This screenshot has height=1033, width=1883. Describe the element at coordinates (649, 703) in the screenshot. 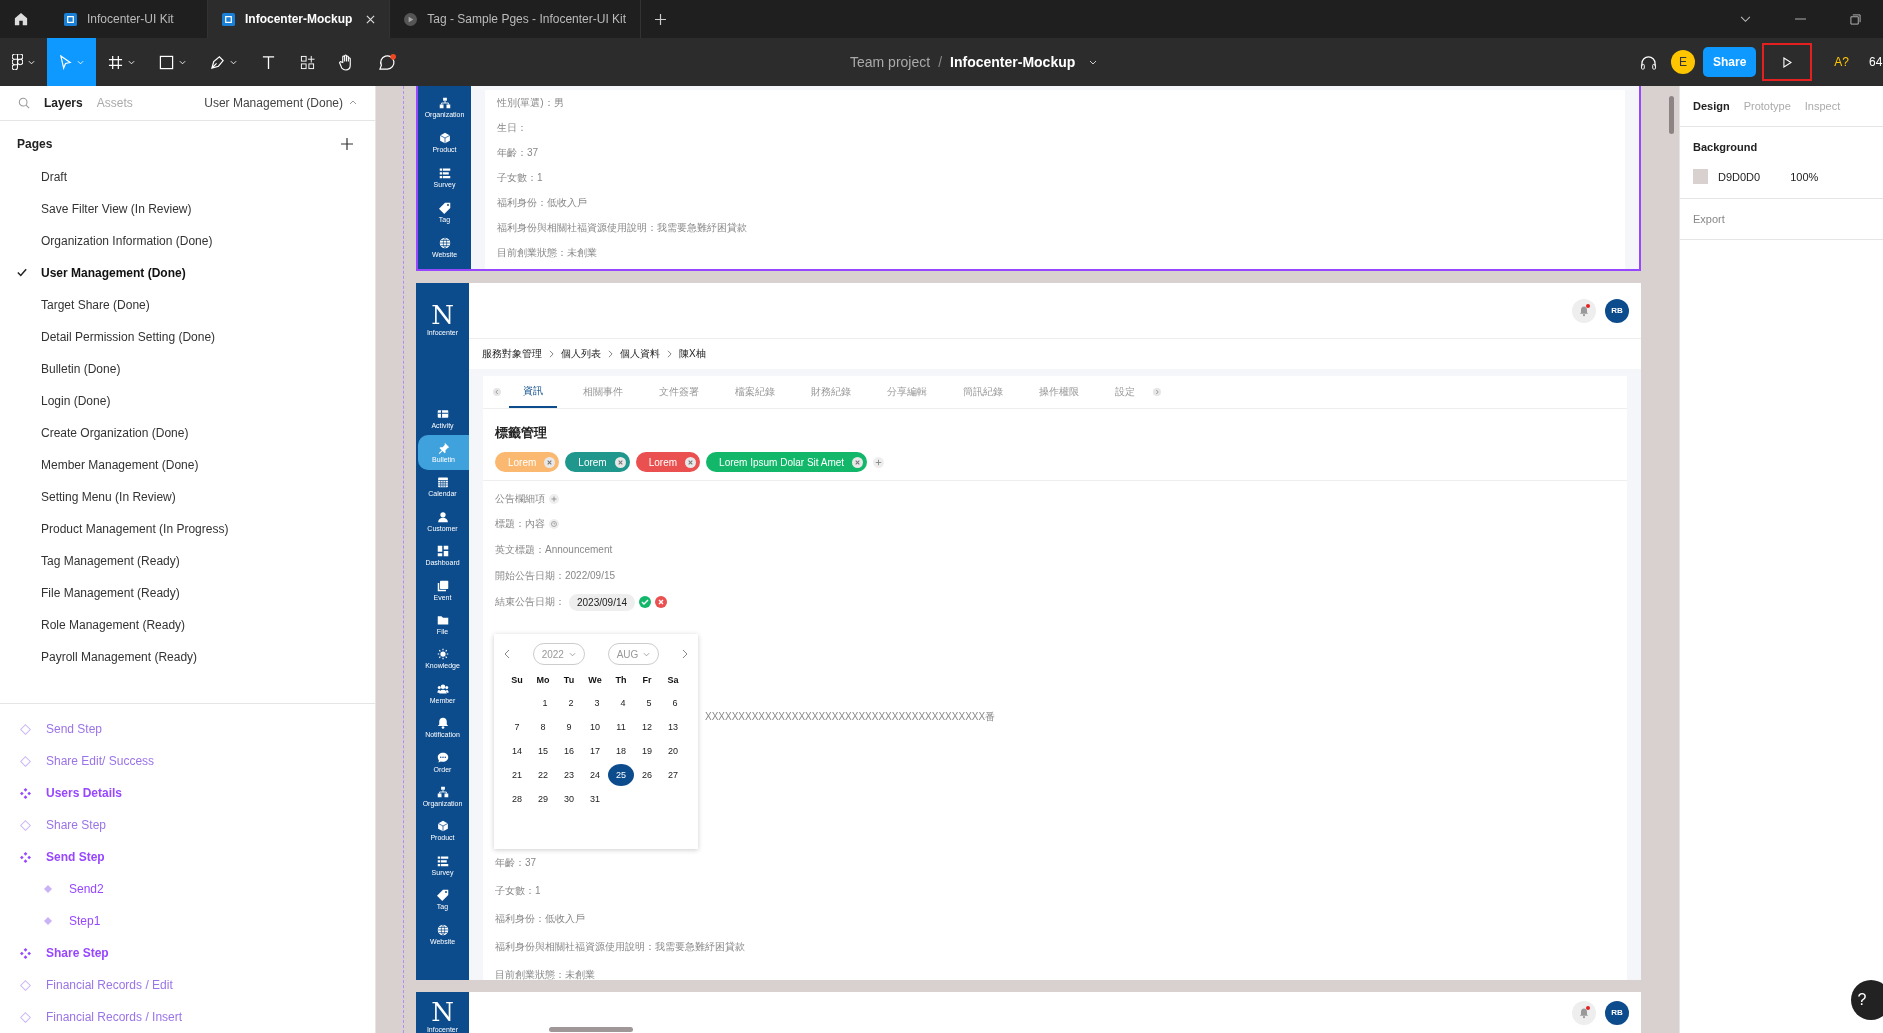

I see `calendar-day: 5` at that location.